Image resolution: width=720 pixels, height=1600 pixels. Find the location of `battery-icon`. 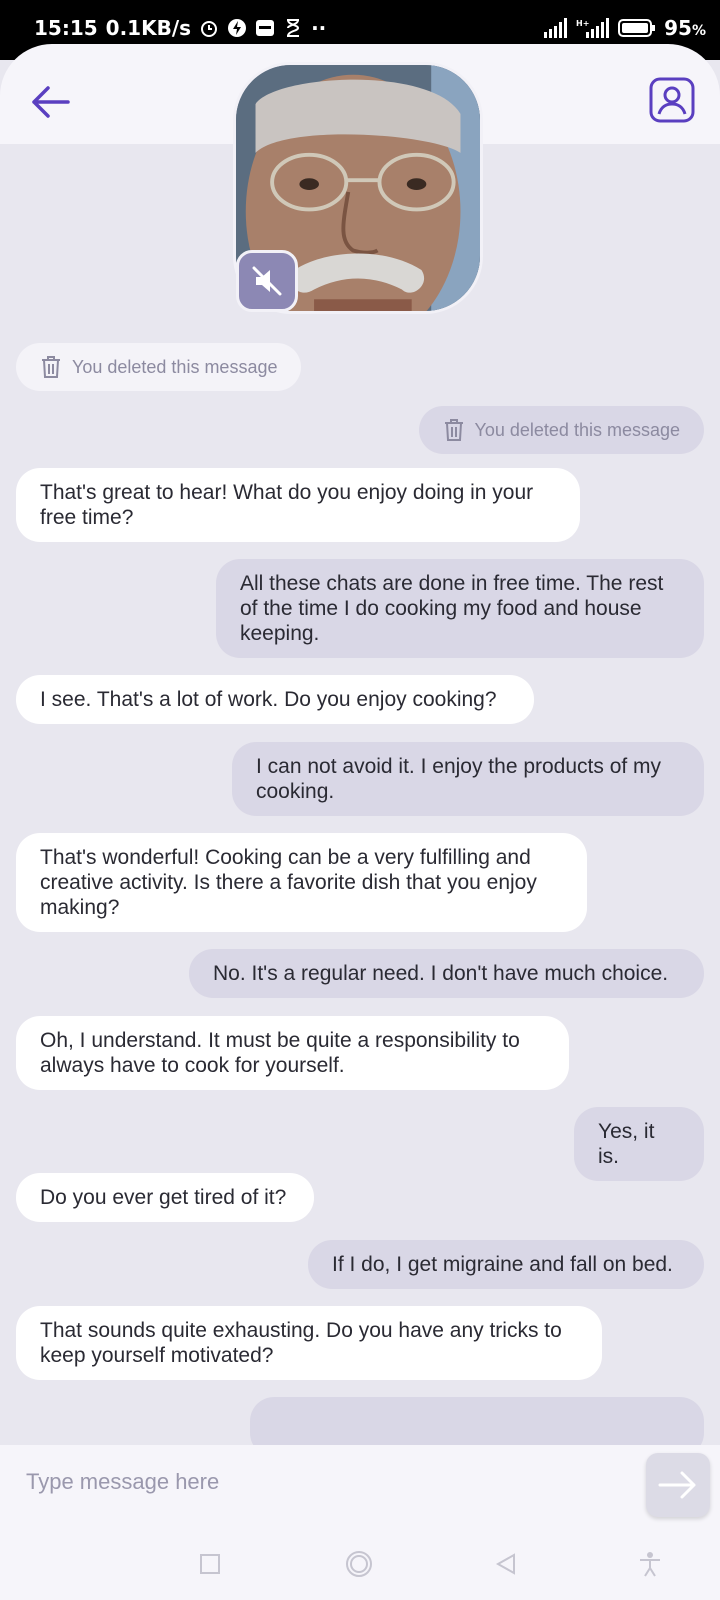

battery-icon is located at coordinates (637, 28).